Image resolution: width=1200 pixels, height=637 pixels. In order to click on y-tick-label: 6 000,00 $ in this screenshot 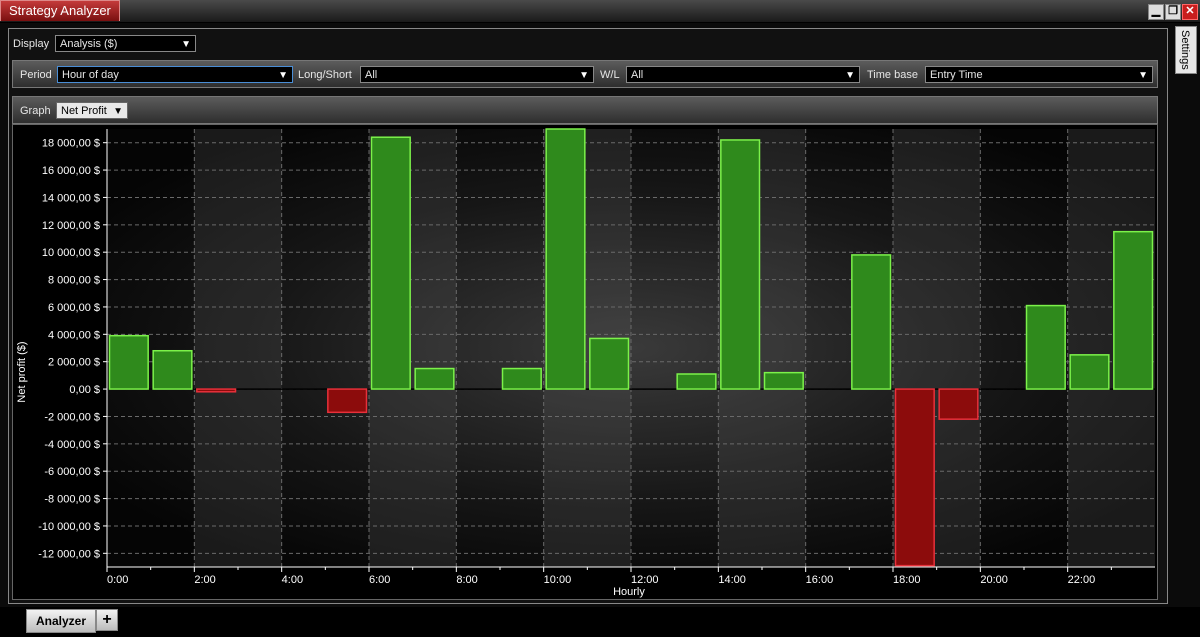, I will do `click(74, 308)`.